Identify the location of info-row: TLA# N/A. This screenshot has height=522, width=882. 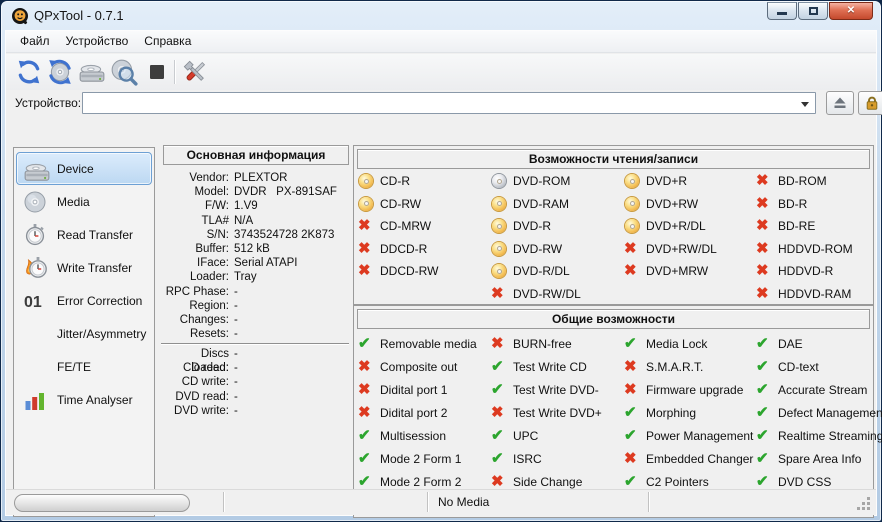
(255, 221).